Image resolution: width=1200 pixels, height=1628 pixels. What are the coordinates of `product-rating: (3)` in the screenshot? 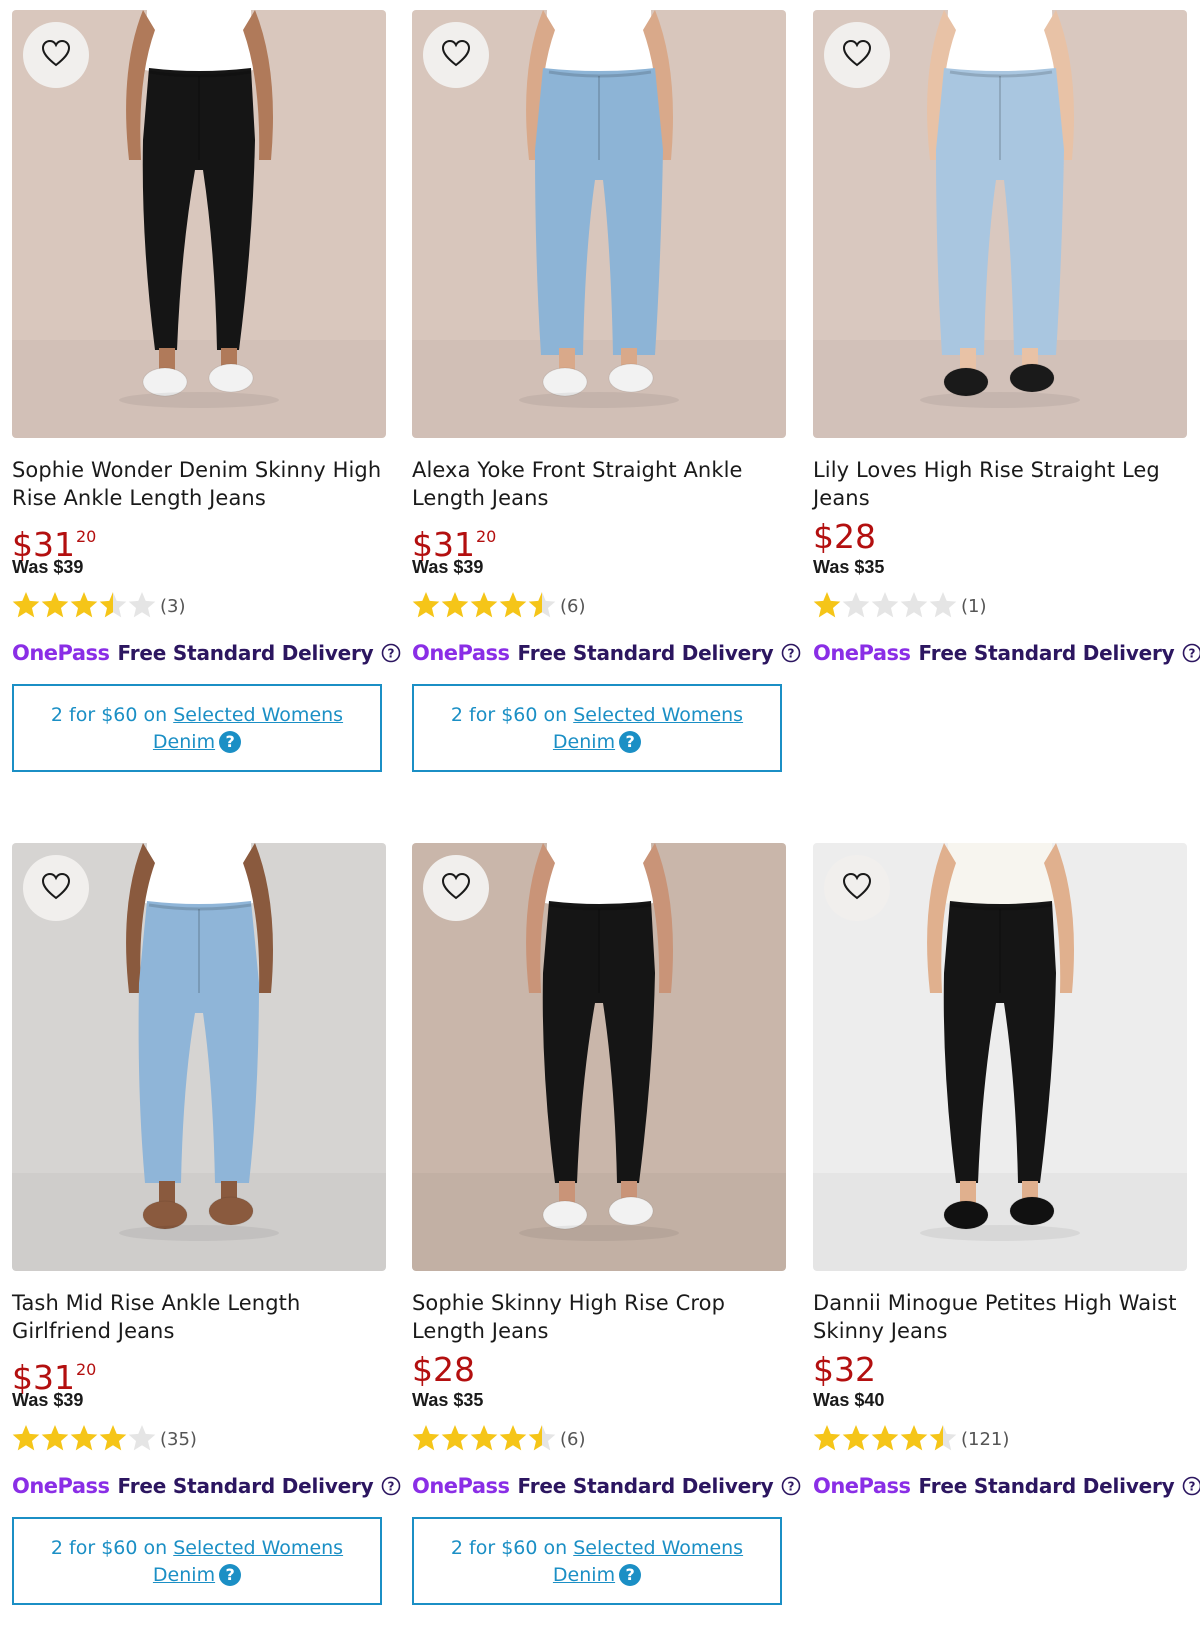 It's located at (199, 606).